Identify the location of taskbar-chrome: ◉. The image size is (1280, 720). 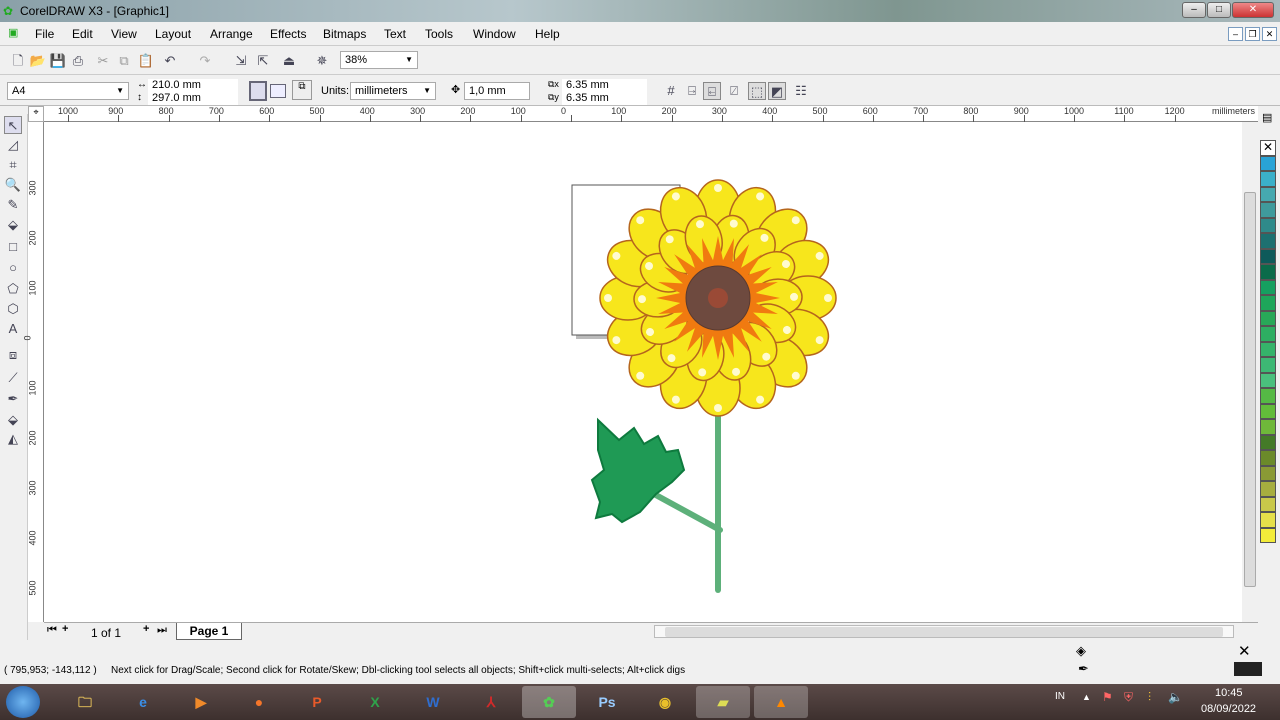
(665, 702).